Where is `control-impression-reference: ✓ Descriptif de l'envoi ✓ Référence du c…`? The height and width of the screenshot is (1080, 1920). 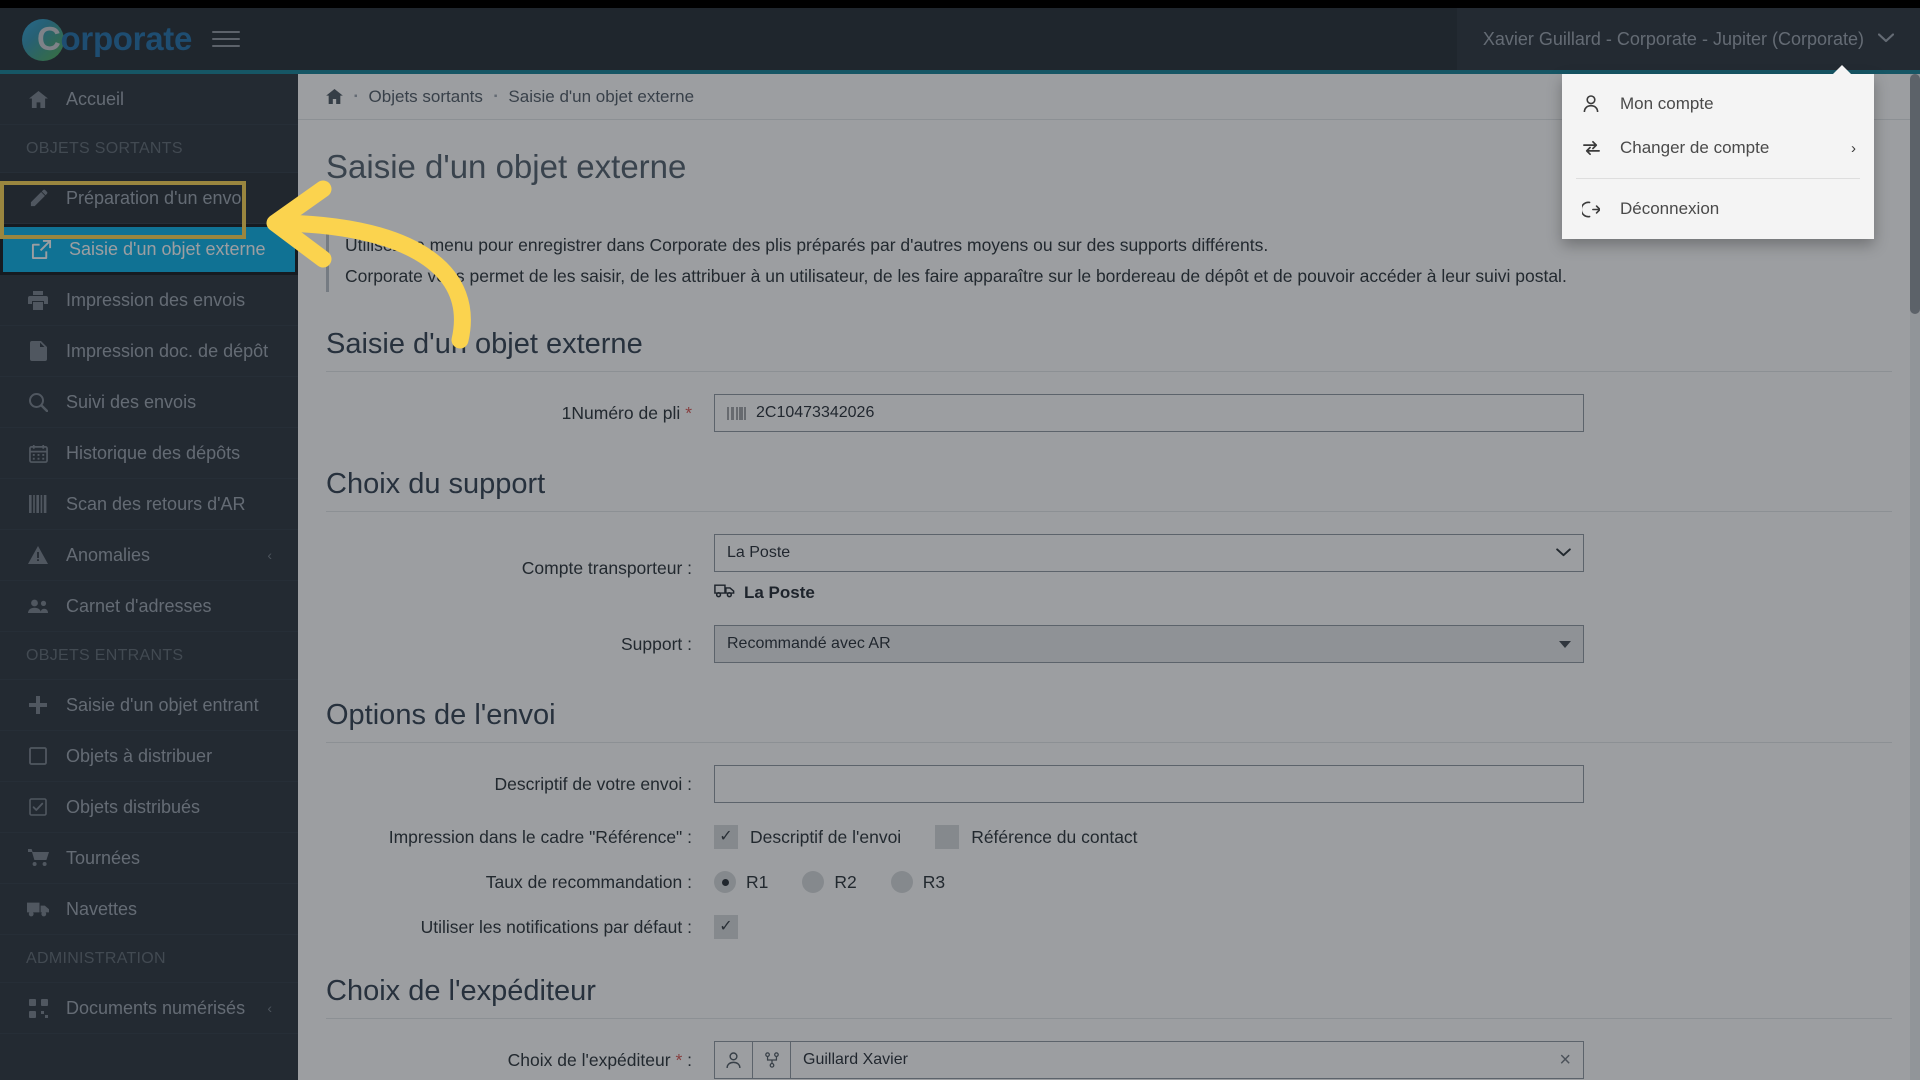 control-impression-reference: ✓ Descriptif de l'envoi ✓ Référence du c… is located at coordinates (1149, 837).